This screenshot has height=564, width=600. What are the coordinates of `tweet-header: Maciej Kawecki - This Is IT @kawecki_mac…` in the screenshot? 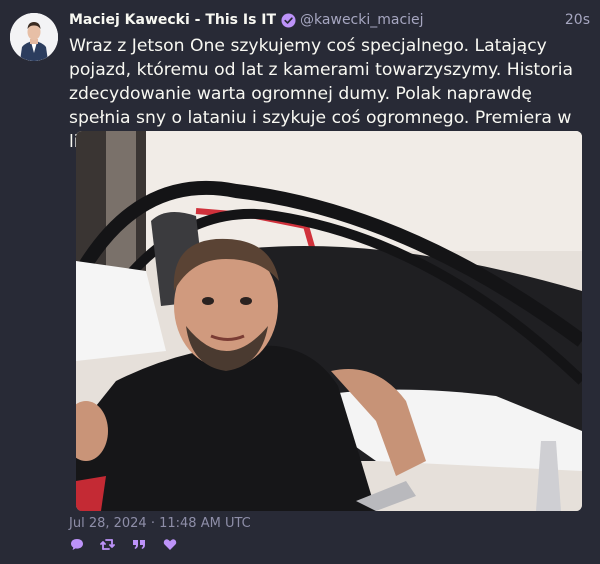 It's located at (329, 20).